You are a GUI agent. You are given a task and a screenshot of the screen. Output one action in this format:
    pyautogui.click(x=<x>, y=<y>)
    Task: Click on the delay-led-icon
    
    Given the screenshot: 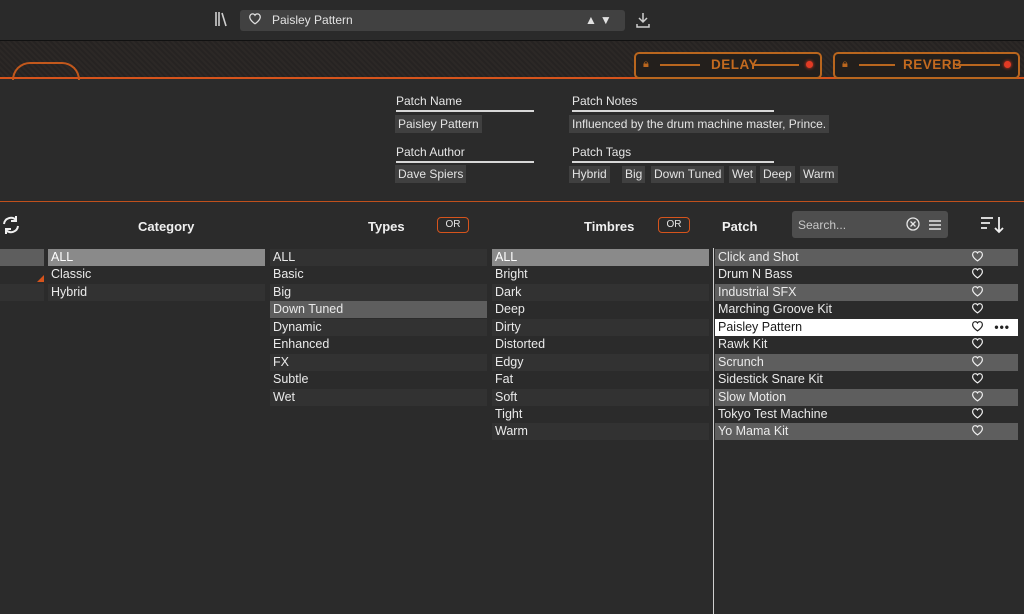 What is the action you would take?
    pyautogui.click(x=809, y=64)
    